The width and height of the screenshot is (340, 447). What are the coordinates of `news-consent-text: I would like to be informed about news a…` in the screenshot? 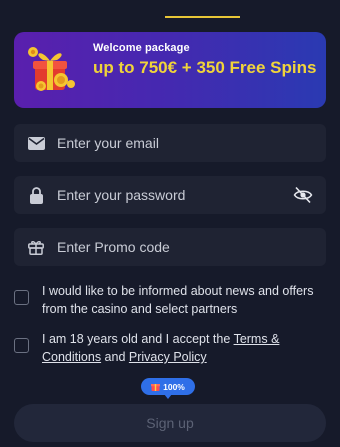 It's located at (178, 300).